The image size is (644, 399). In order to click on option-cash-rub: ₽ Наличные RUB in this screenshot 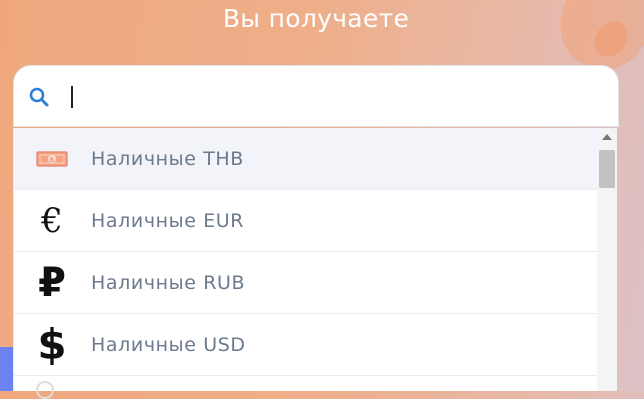, I will do `click(305, 283)`.